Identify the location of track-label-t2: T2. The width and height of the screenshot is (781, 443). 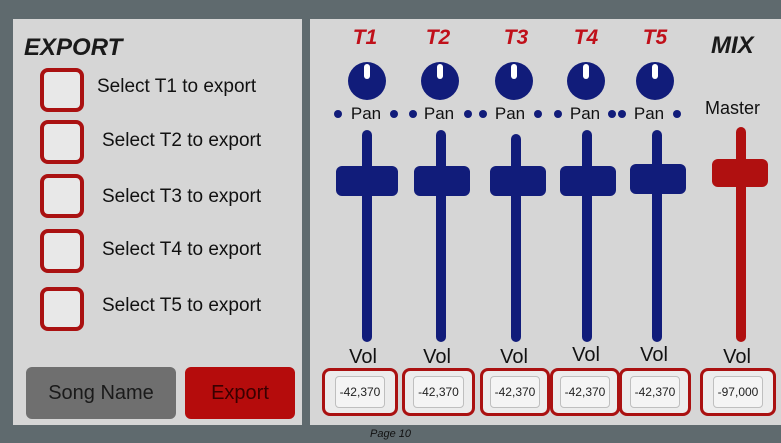
(438, 37).